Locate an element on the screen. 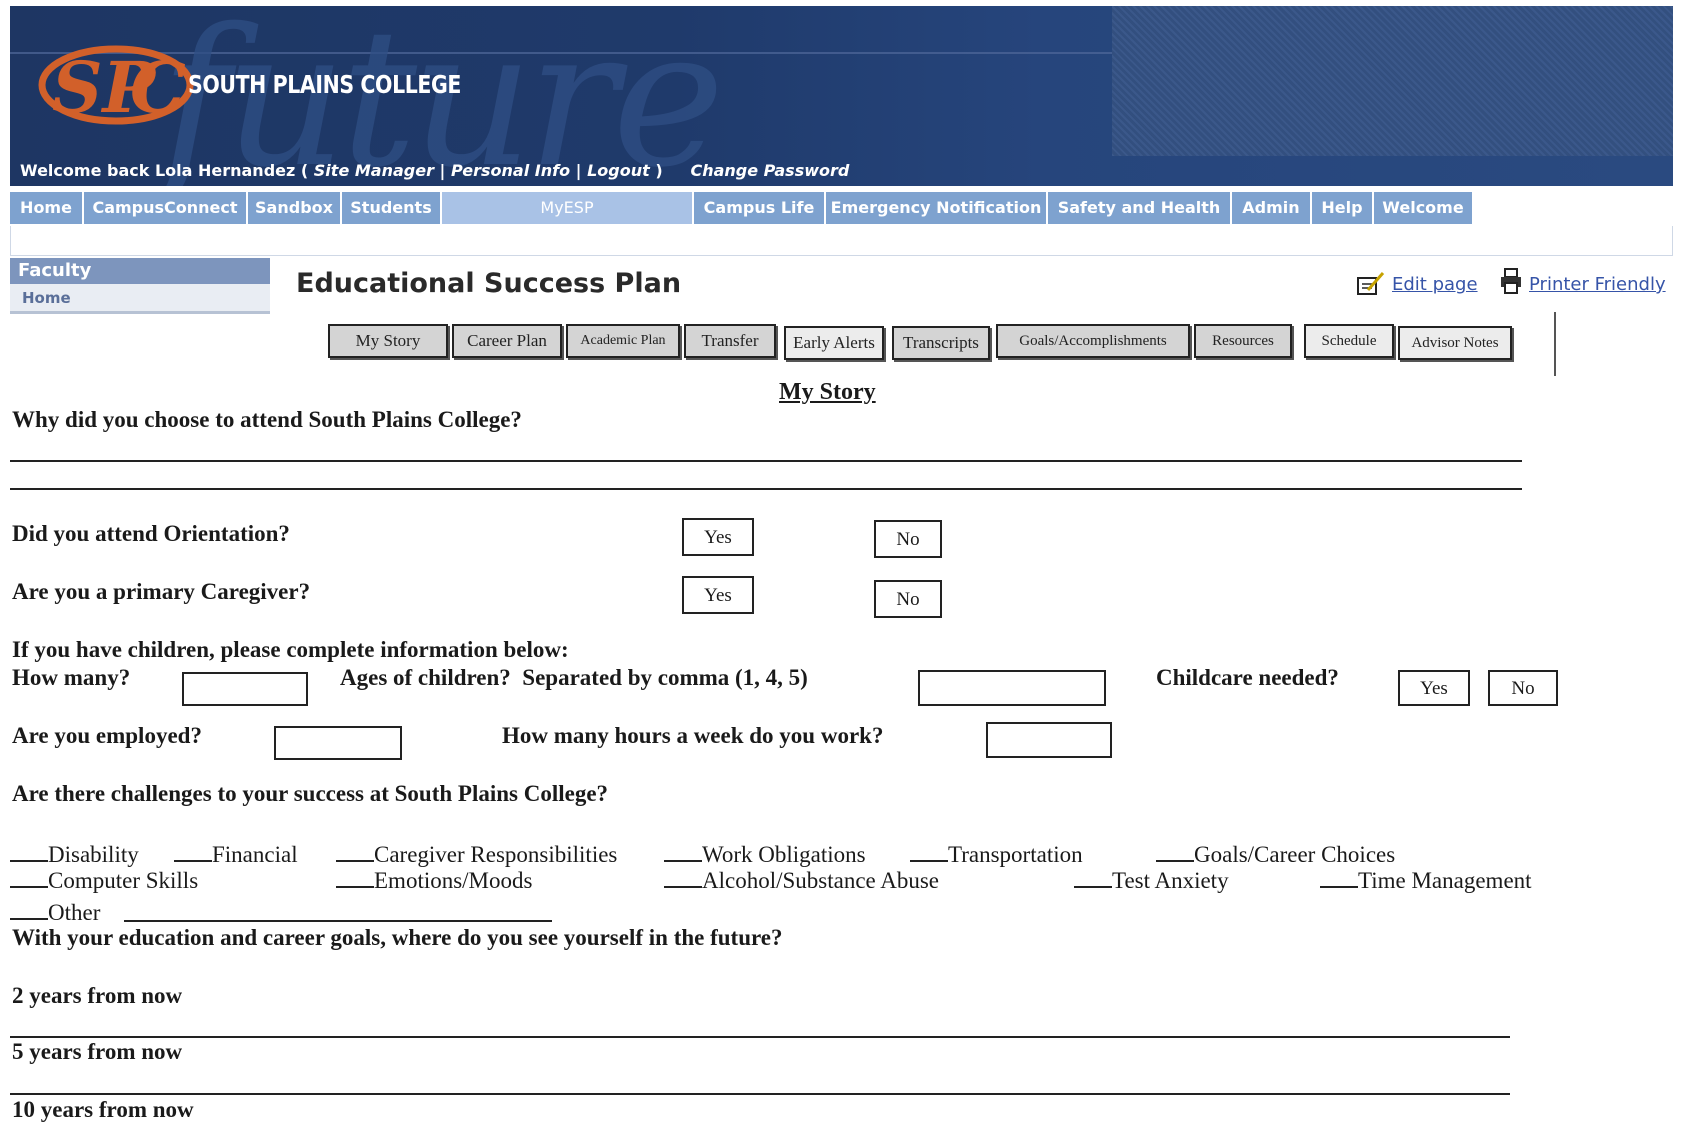 This screenshot has height=1148, width=1683. label-five-years: 5 years from now is located at coordinates (97, 1051).